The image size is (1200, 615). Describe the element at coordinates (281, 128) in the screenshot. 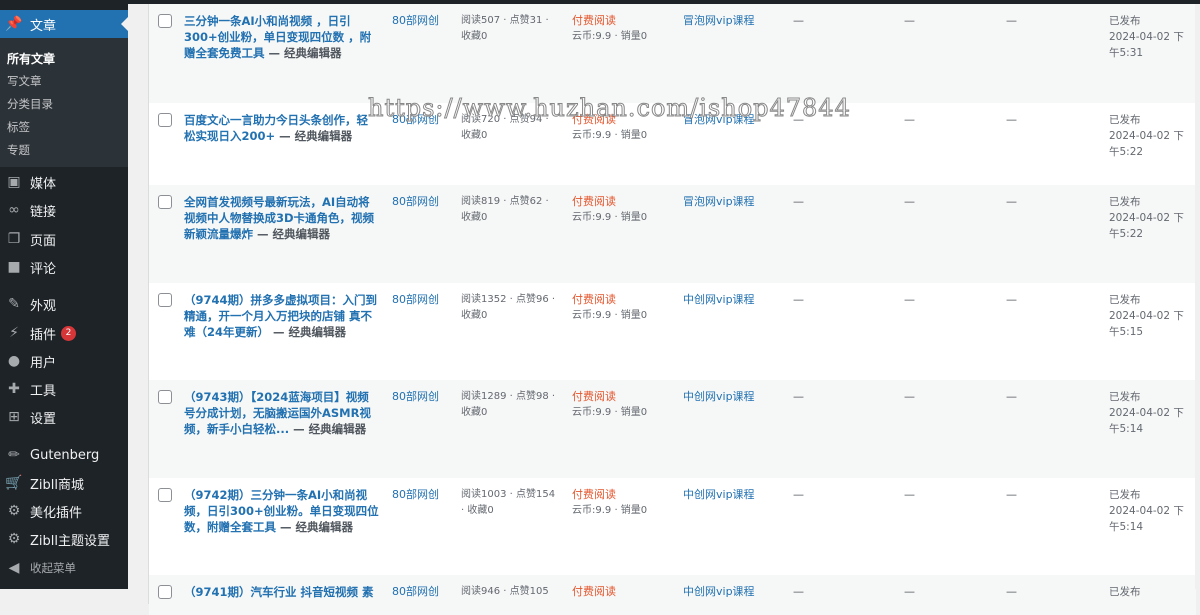

I see `post-title: 百度文心一言助力今日头条创作，轻松实现日入200+ — 经典编辑器` at that location.